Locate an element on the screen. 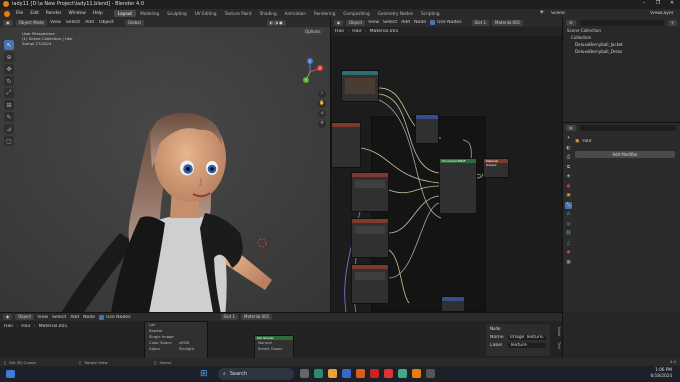 Image resolution: width=680 pixels, height=382 pixels. move-tool-icon: ✥ is located at coordinates (9, 69).